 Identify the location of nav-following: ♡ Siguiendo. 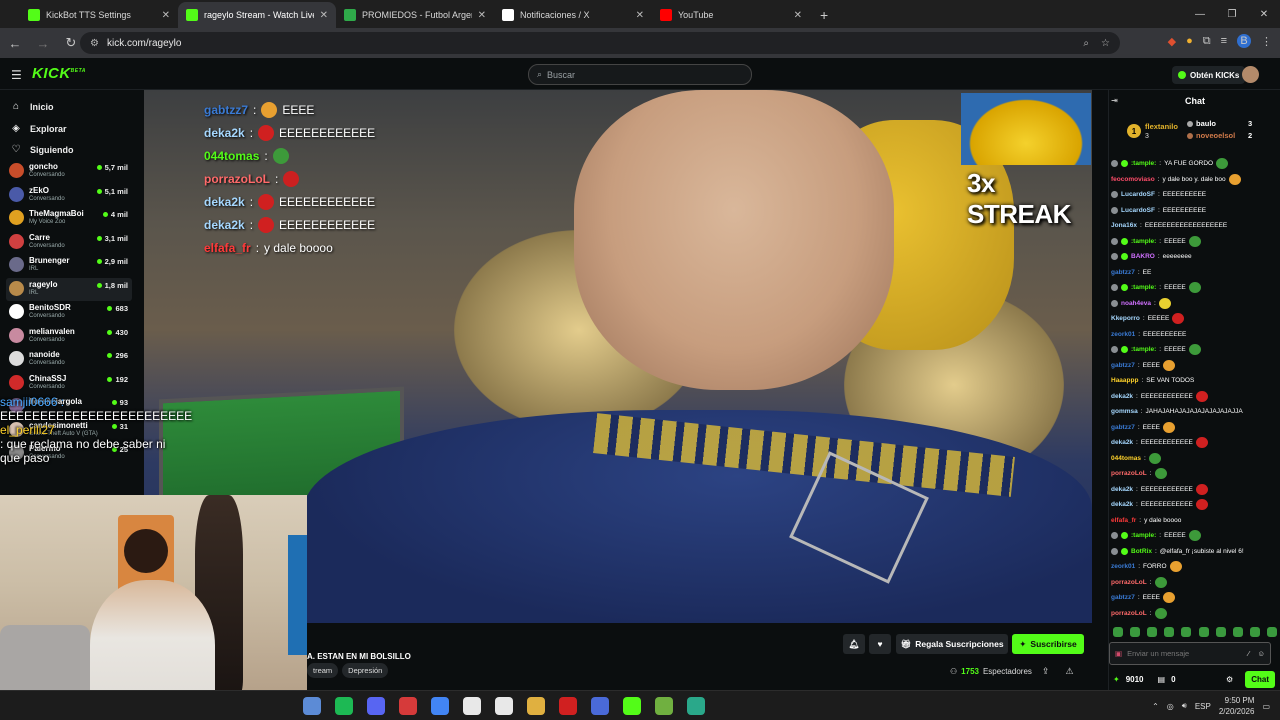
(42, 149).